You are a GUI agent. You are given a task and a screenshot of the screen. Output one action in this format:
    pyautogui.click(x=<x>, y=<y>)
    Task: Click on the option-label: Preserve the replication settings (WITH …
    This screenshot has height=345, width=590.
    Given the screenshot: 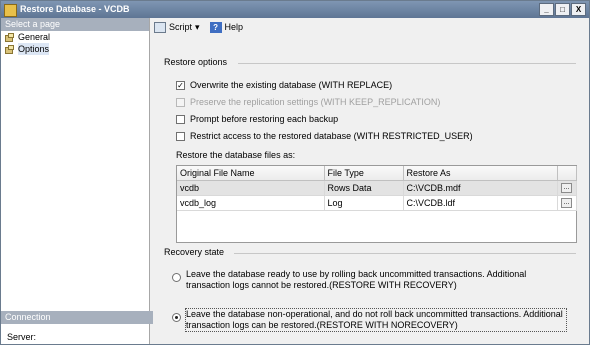 What is the action you would take?
    pyautogui.click(x=315, y=102)
    